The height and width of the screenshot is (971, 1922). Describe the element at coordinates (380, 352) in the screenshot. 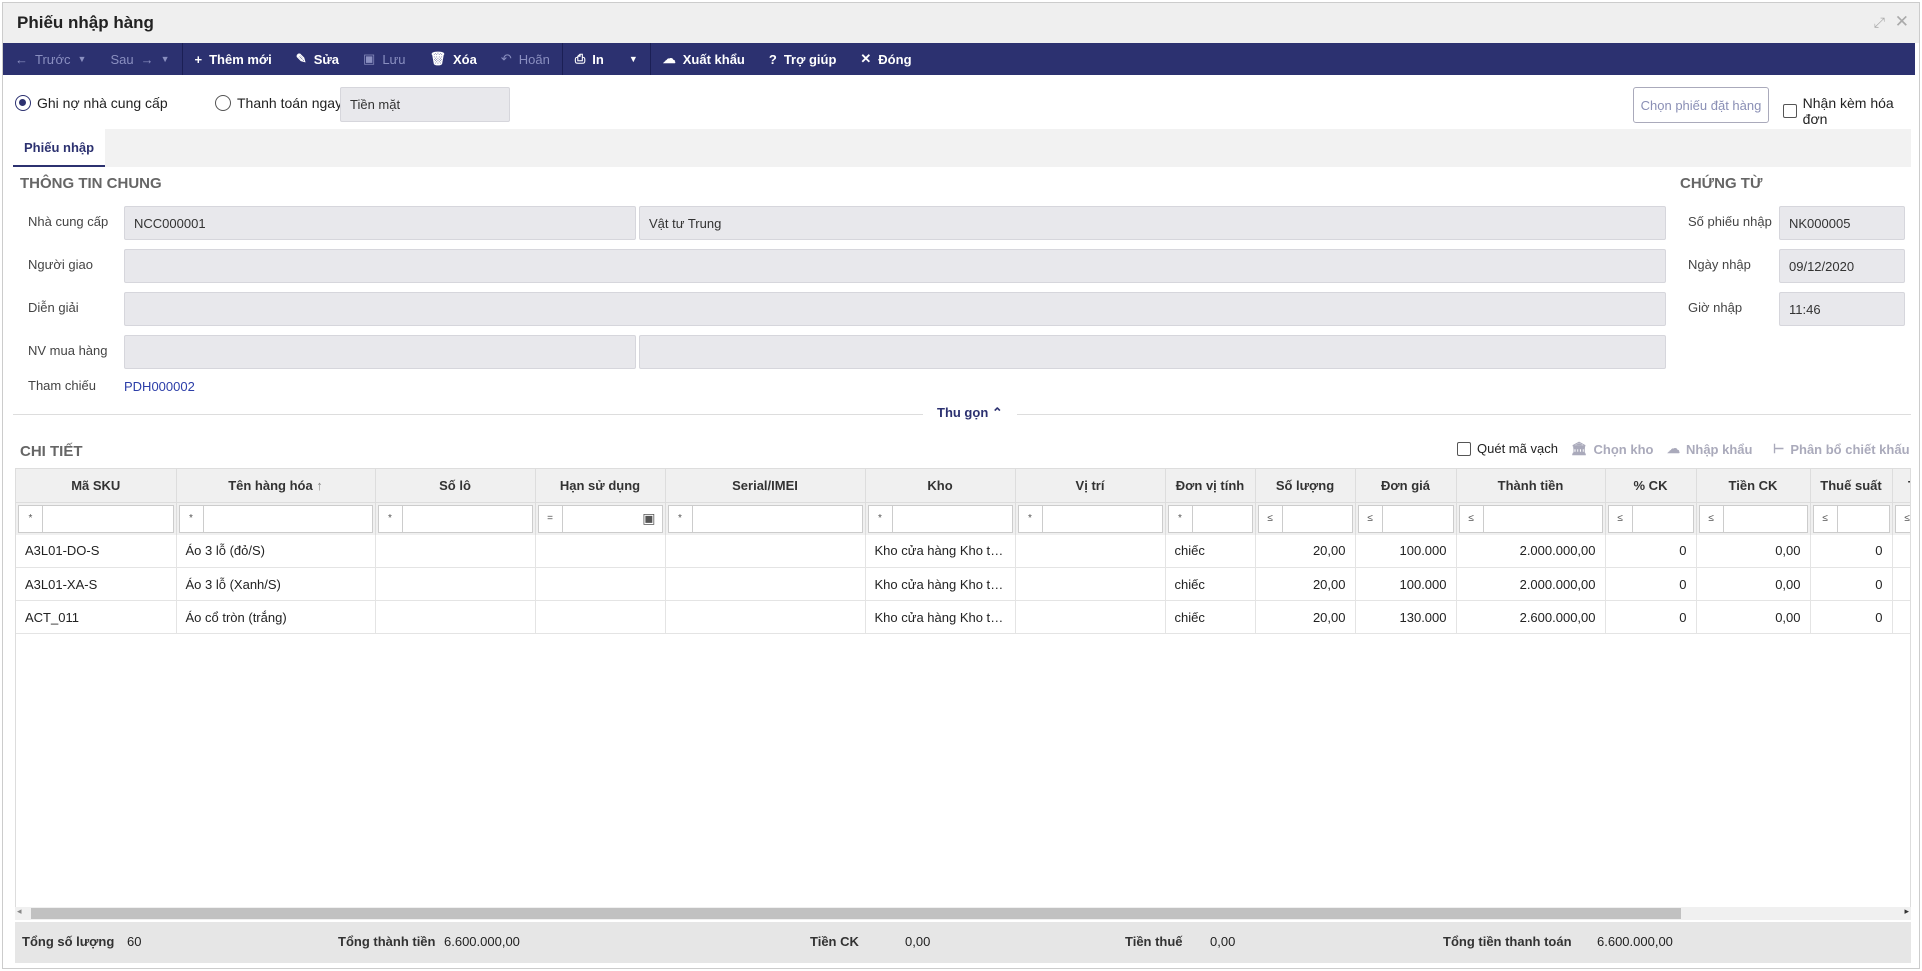

I see `buyer-code-field` at that location.